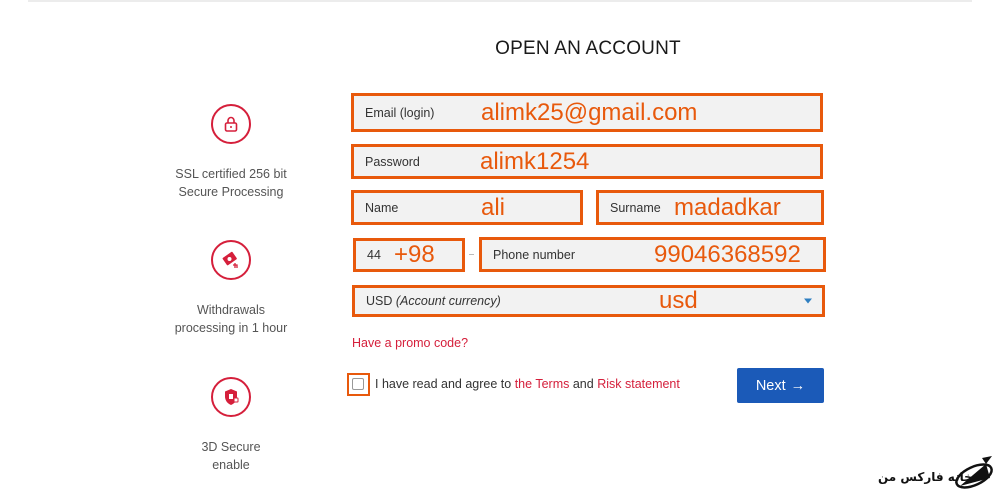  I want to click on name-value: ali, so click(493, 207).